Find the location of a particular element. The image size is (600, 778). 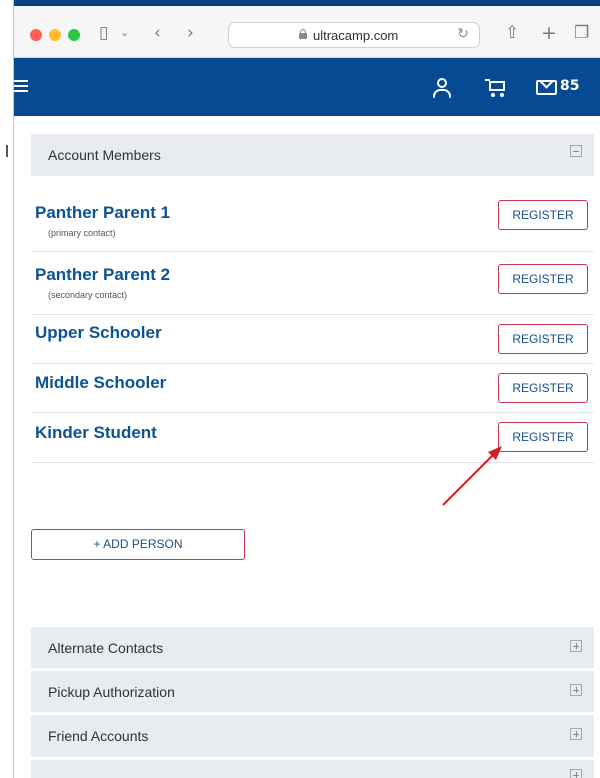

add-person-button: + ADD PERSON is located at coordinates (138, 544).